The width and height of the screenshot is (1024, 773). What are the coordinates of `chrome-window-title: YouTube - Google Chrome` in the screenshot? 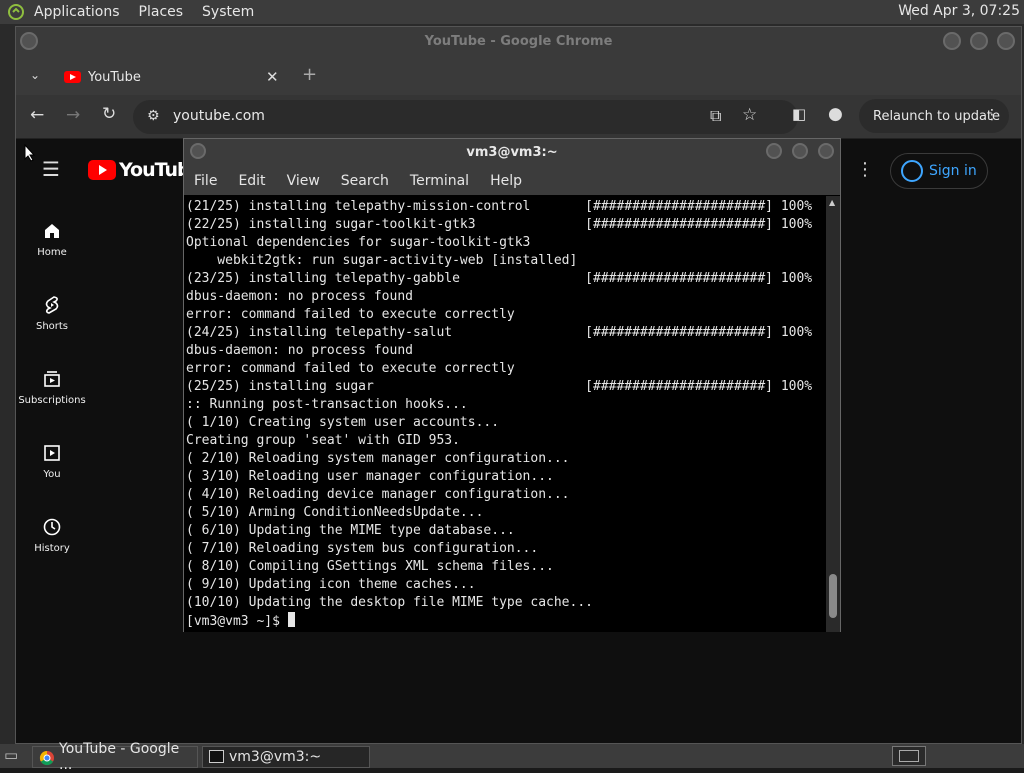 It's located at (518, 41).